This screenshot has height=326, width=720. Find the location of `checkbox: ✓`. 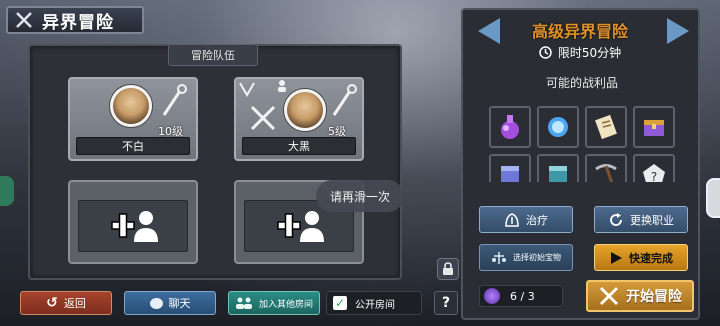

checkbox: ✓ is located at coordinates (340, 303).